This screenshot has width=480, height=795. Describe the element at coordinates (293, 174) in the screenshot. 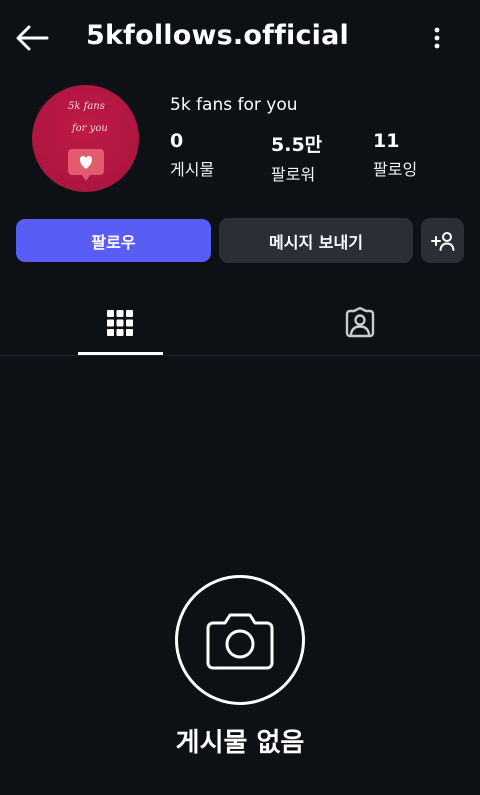

I see `stat-followers-label: 팔로워` at that location.